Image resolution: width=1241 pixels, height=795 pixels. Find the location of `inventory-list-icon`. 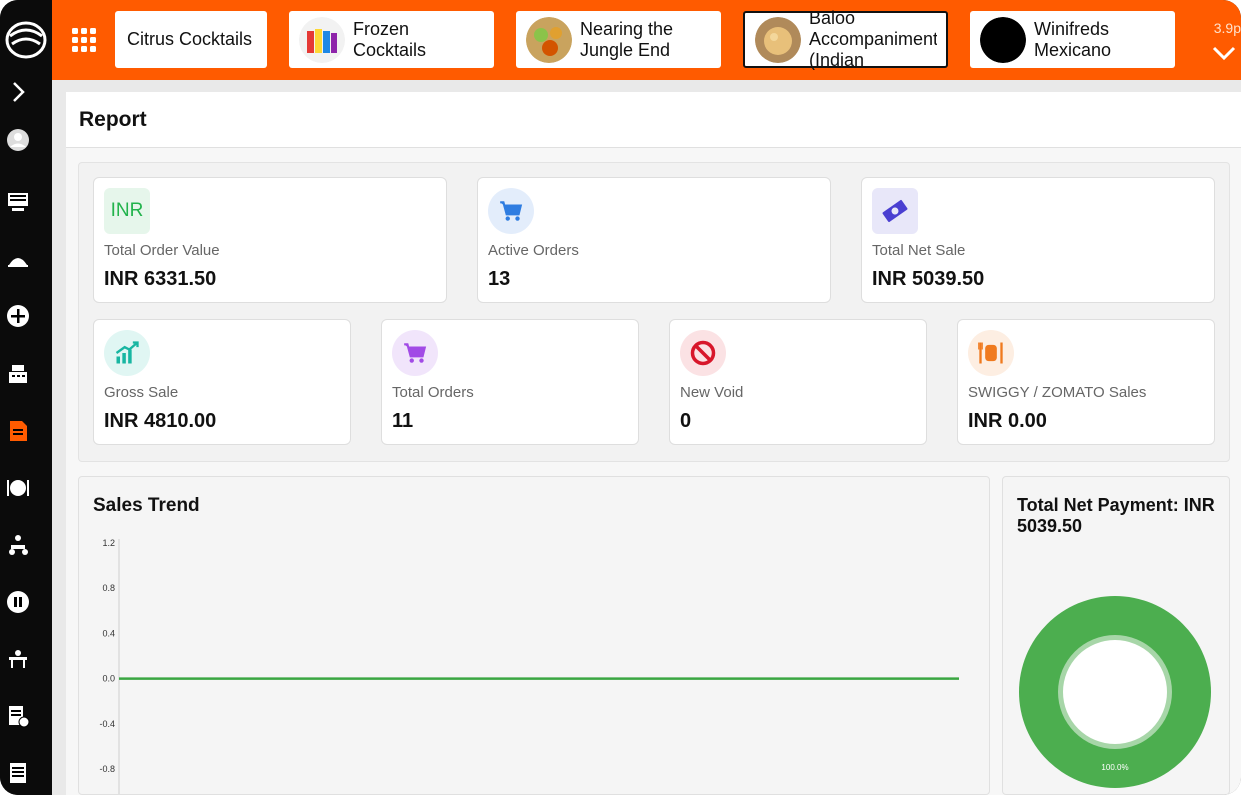

inventory-list-icon is located at coordinates (18, 773).